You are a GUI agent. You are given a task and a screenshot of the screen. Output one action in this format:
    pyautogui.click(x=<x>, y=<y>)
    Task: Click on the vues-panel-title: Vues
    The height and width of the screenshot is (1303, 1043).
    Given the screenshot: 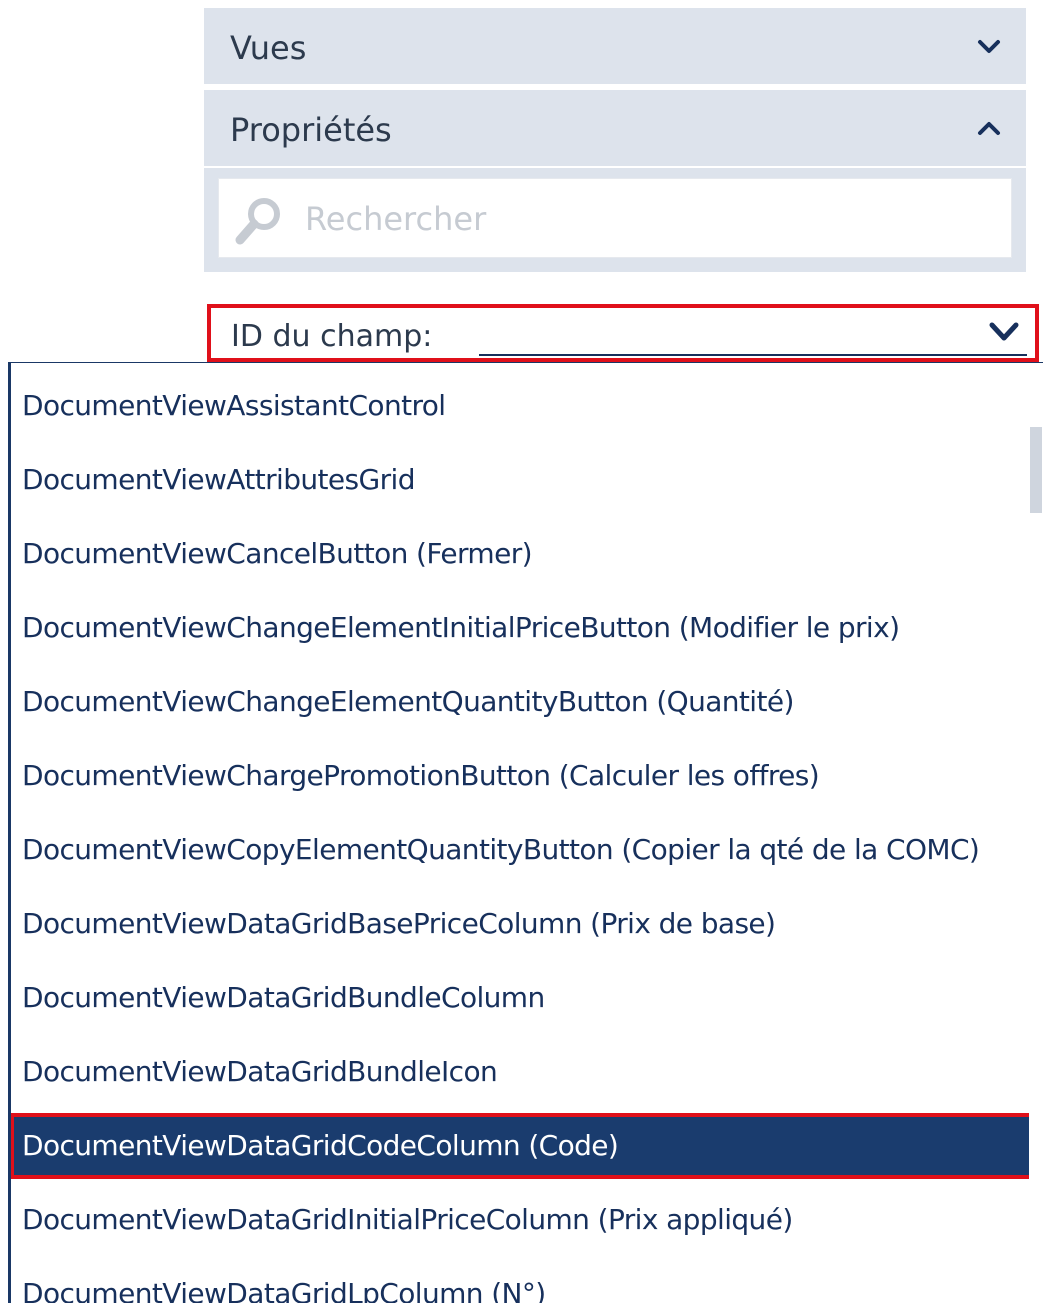 What is the action you would take?
    pyautogui.click(x=268, y=48)
    